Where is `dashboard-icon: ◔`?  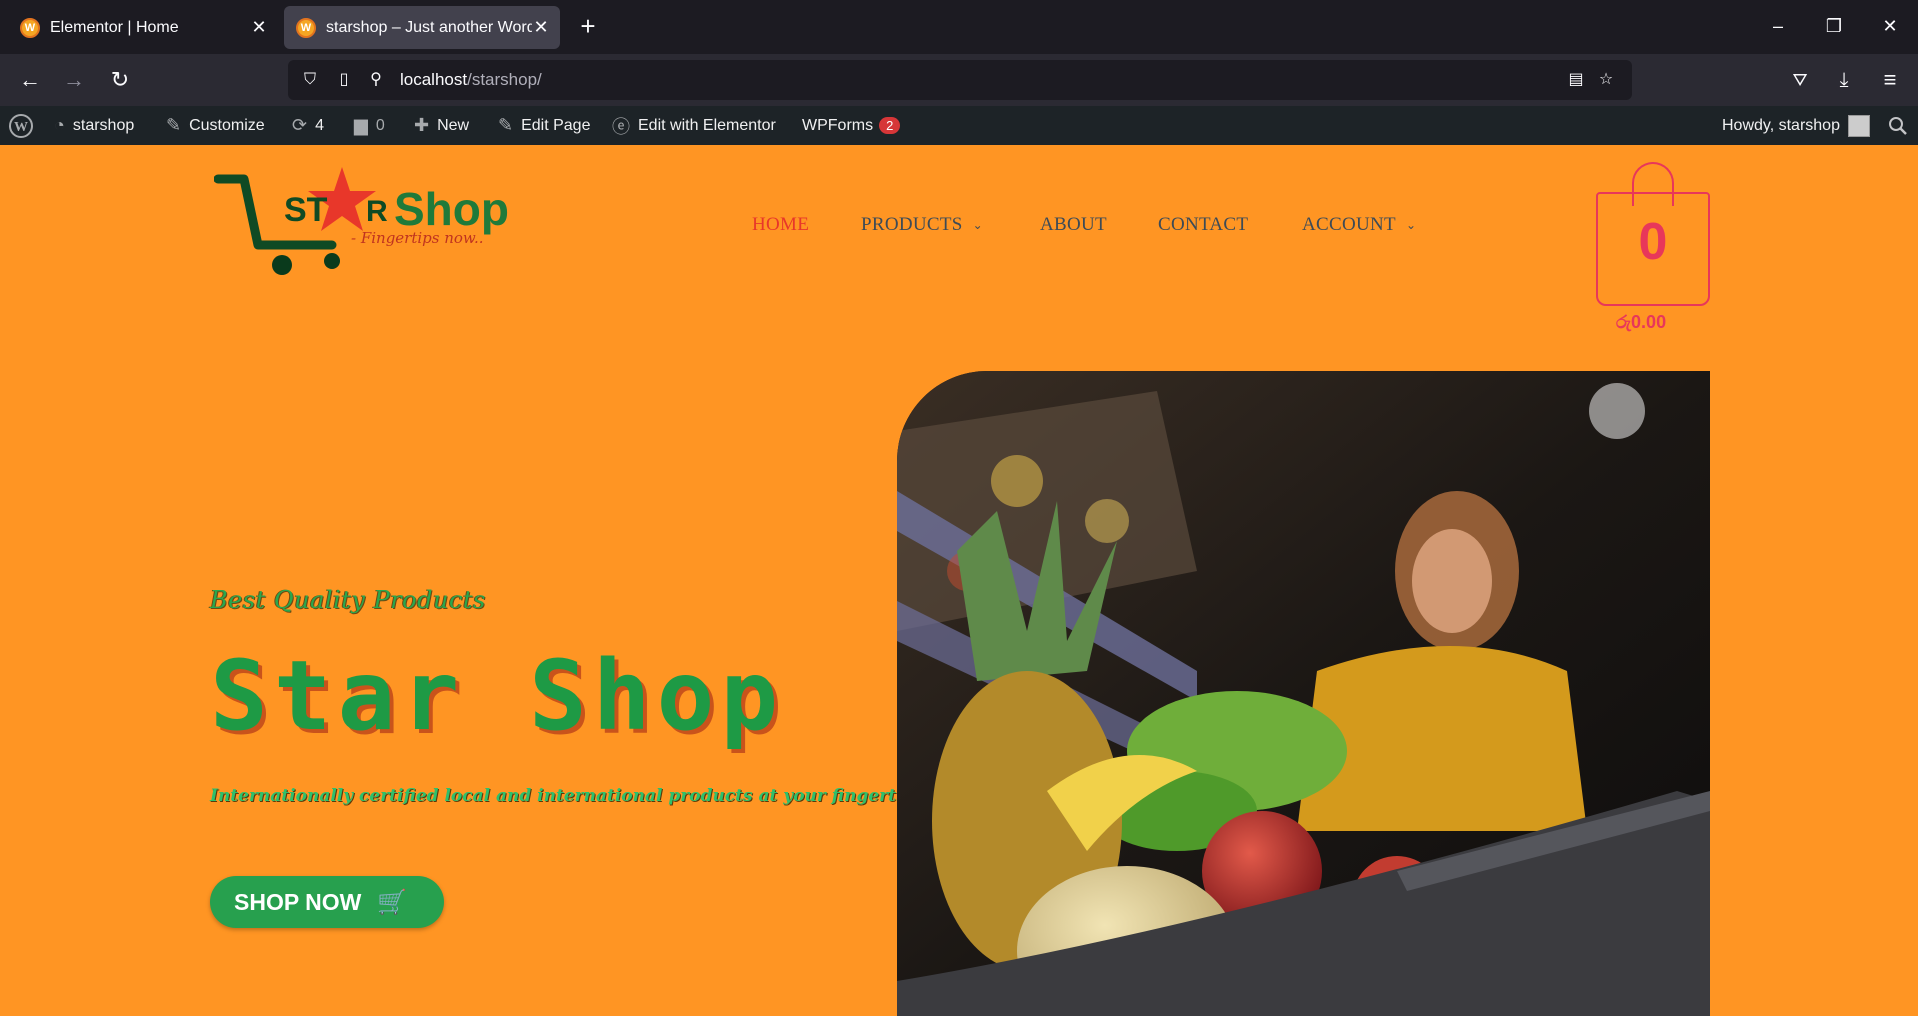
dashboard-icon: ◔ is located at coordinates (59, 125).